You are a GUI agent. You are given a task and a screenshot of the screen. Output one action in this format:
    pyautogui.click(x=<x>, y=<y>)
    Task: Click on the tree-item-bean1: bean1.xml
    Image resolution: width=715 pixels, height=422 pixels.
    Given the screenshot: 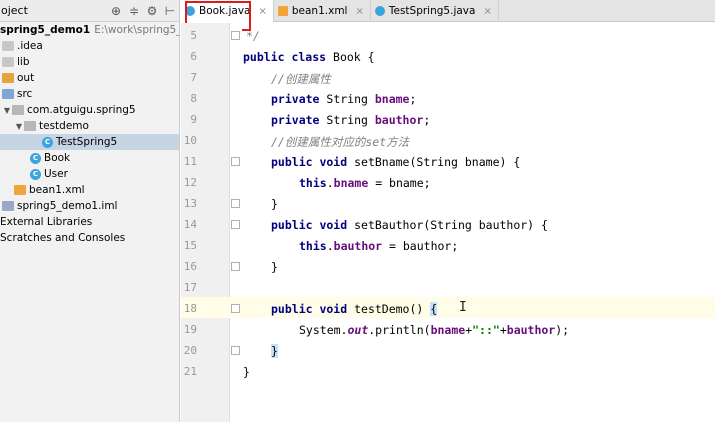 What is the action you would take?
    pyautogui.click(x=49, y=190)
    